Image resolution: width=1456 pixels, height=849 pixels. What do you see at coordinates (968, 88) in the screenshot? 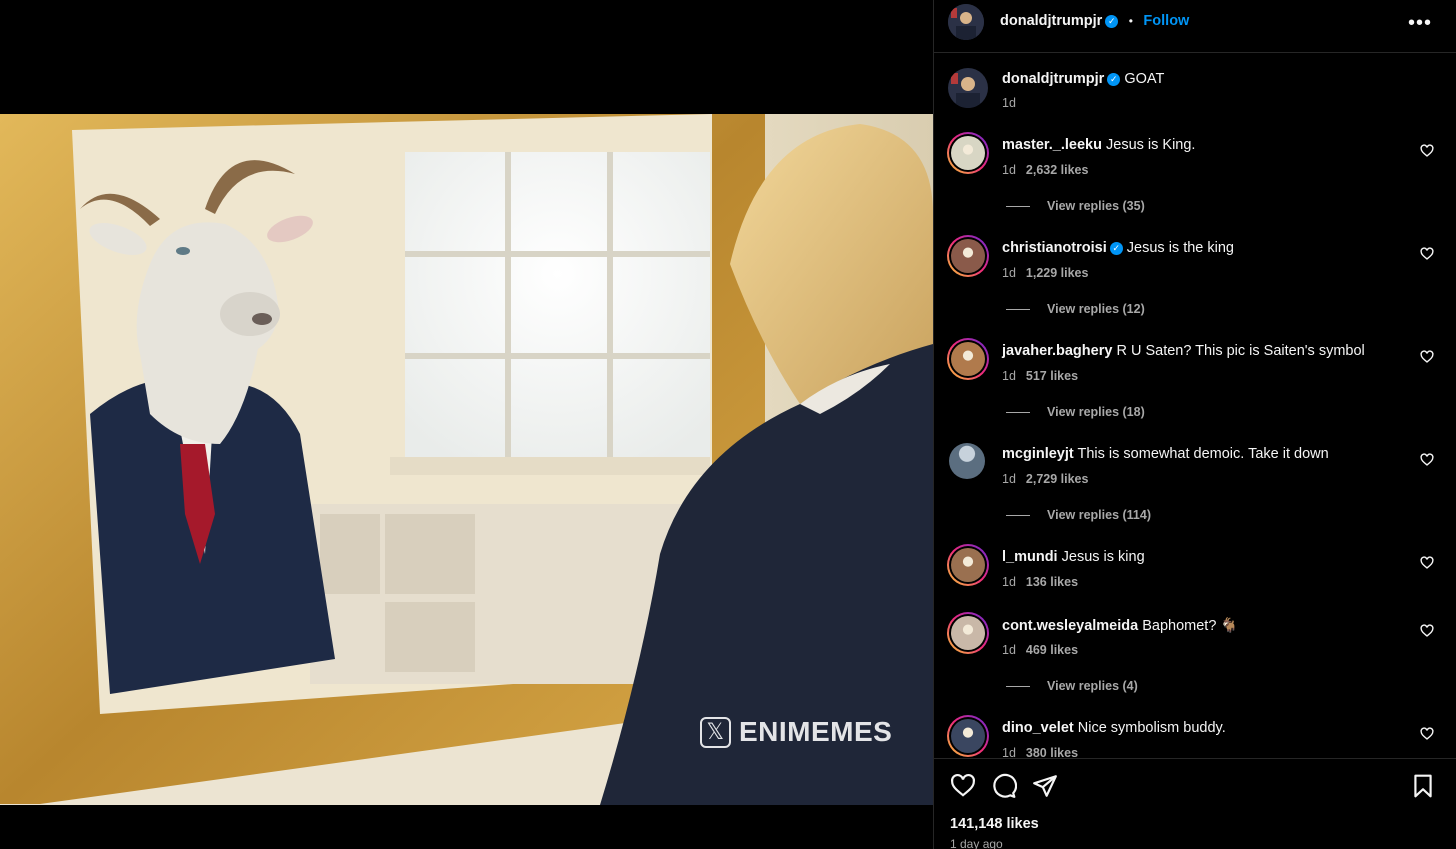
I see `caption-avatar` at bounding box center [968, 88].